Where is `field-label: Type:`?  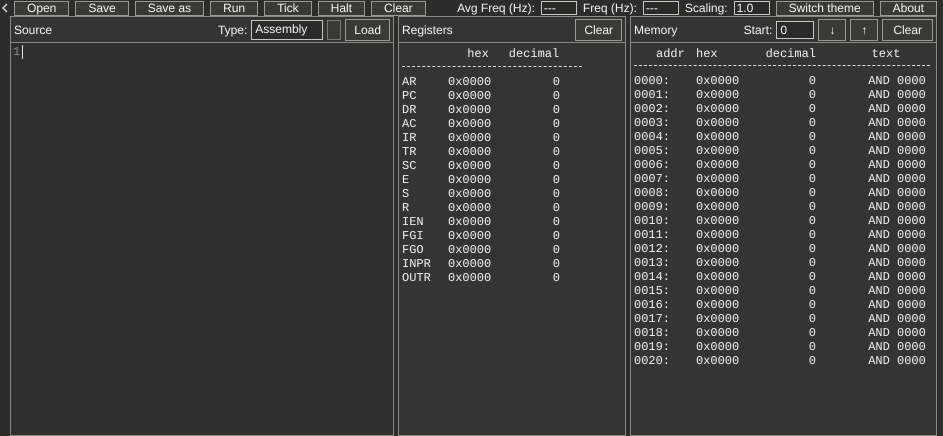 field-label: Type: is located at coordinates (233, 29).